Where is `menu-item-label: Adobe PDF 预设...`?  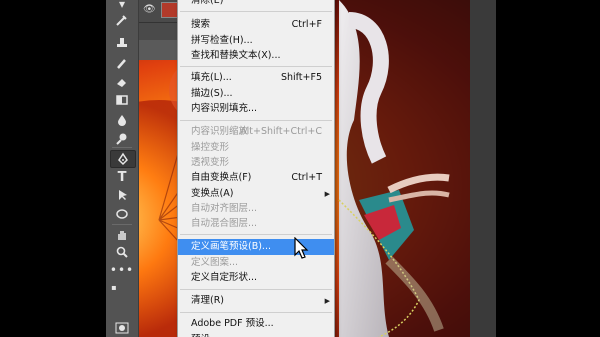 menu-item-label: Adobe PDF 预设... is located at coordinates (232, 323).